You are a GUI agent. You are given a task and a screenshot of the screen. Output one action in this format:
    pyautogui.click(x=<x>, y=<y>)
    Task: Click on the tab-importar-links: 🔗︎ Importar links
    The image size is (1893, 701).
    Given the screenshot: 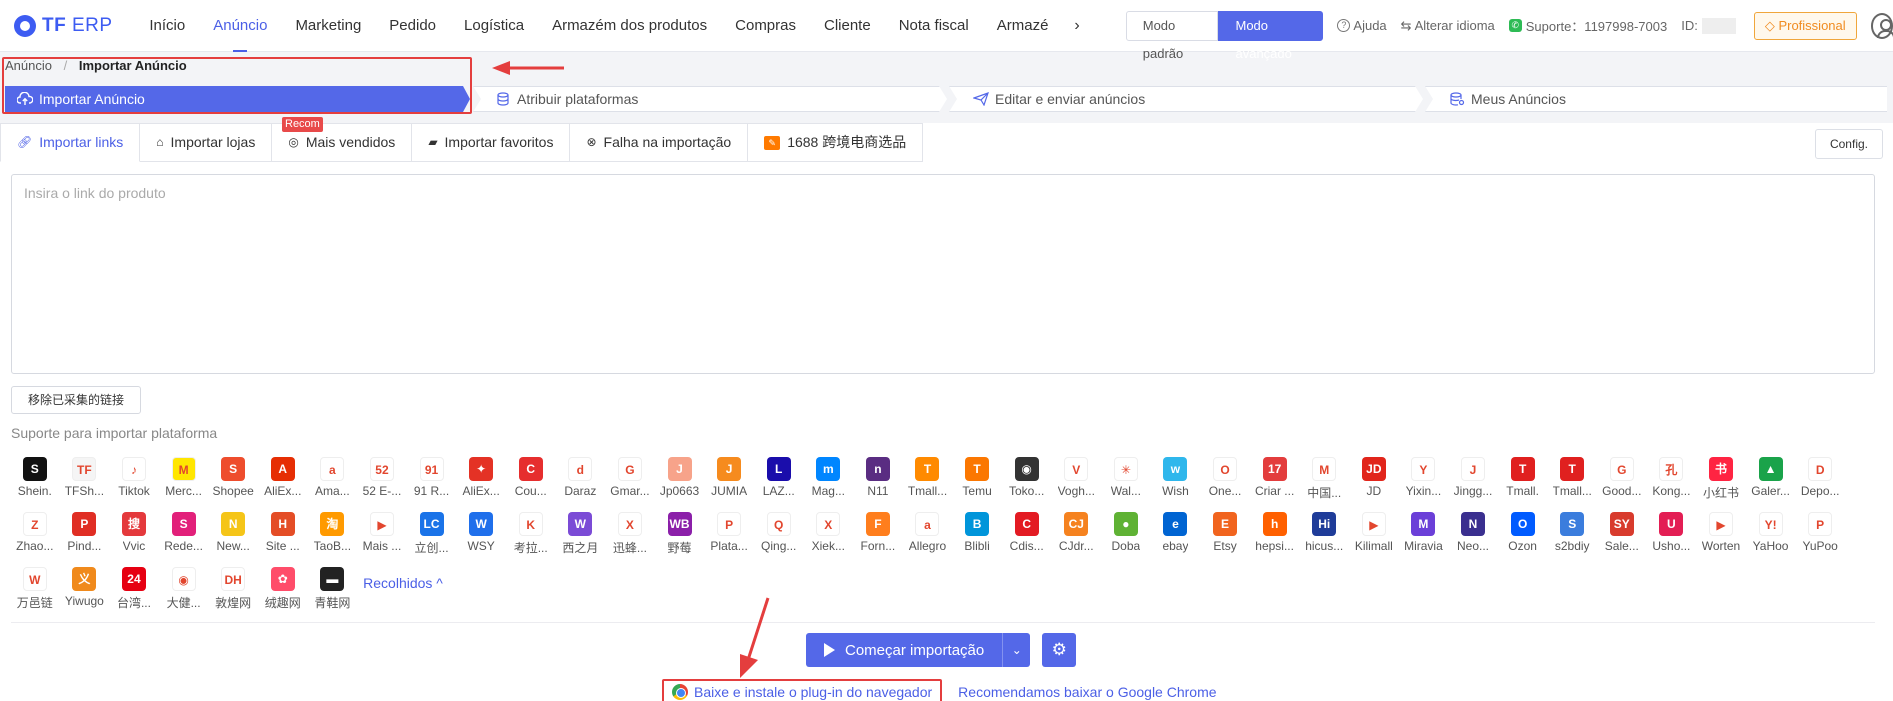 What is the action you would take?
    pyautogui.click(x=70, y=142)
    